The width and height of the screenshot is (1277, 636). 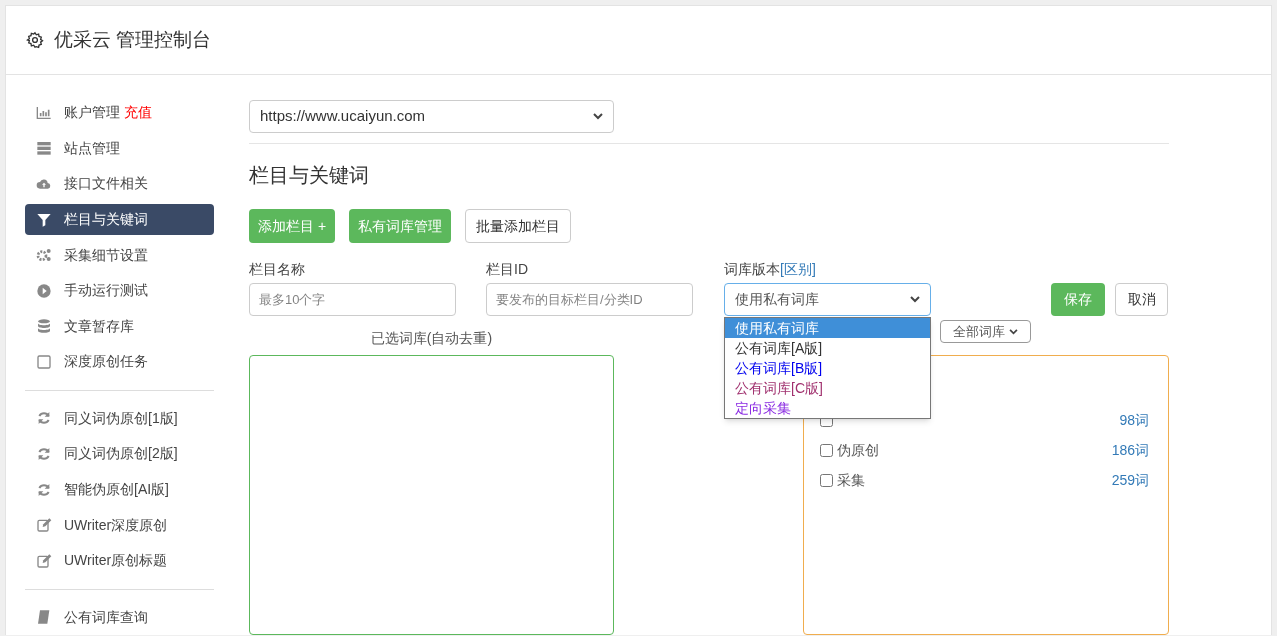 What do you see at coordinates (119, 219) in the screenshot?
I see `sidebar-item: 栏目与关键词` at bounding box center [119, 219].